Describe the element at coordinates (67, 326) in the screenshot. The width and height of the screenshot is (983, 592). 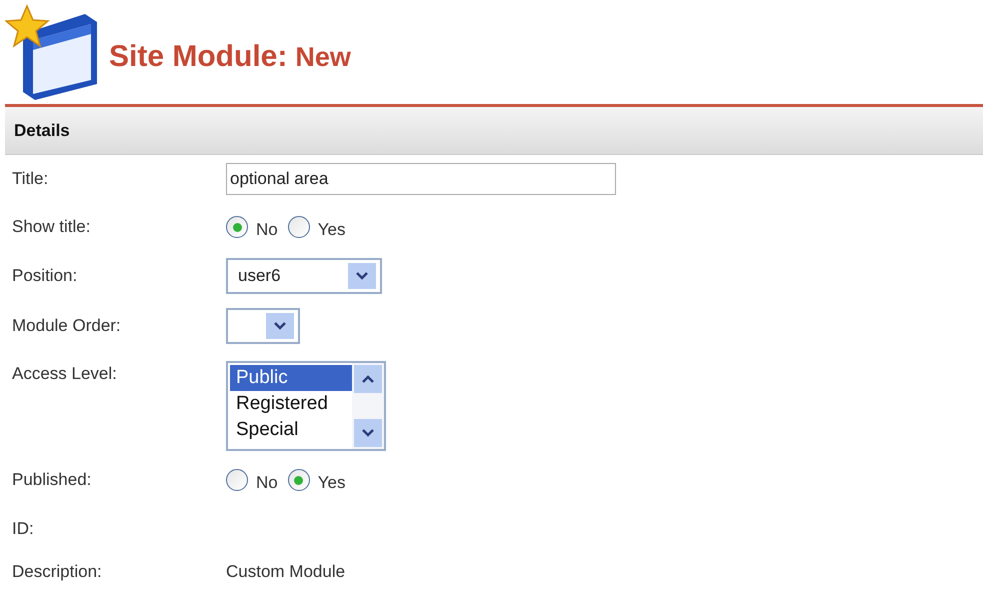
I see `field-label: Module Order:` at that location.